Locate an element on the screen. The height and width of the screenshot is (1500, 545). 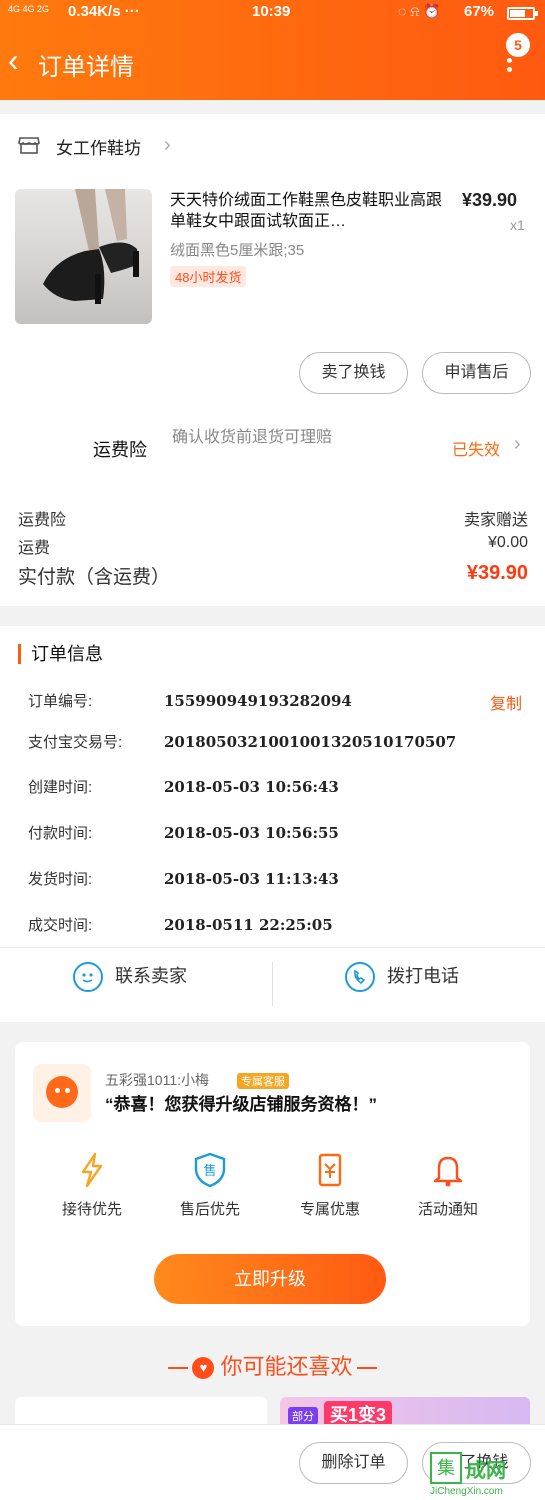
delete-order-button: 删除订单 is located at coordinates (353, 1463).